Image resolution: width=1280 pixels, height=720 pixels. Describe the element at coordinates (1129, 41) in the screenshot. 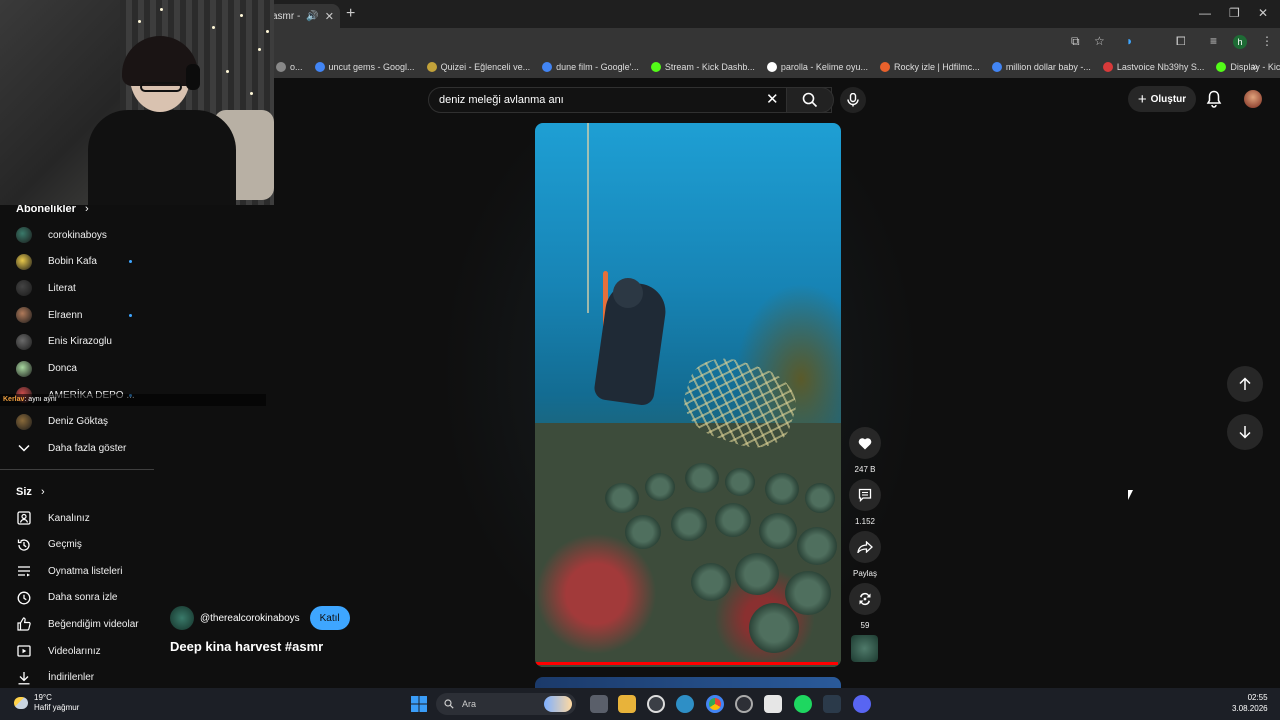

I see `extension-audio-icon: ◗` at that location.